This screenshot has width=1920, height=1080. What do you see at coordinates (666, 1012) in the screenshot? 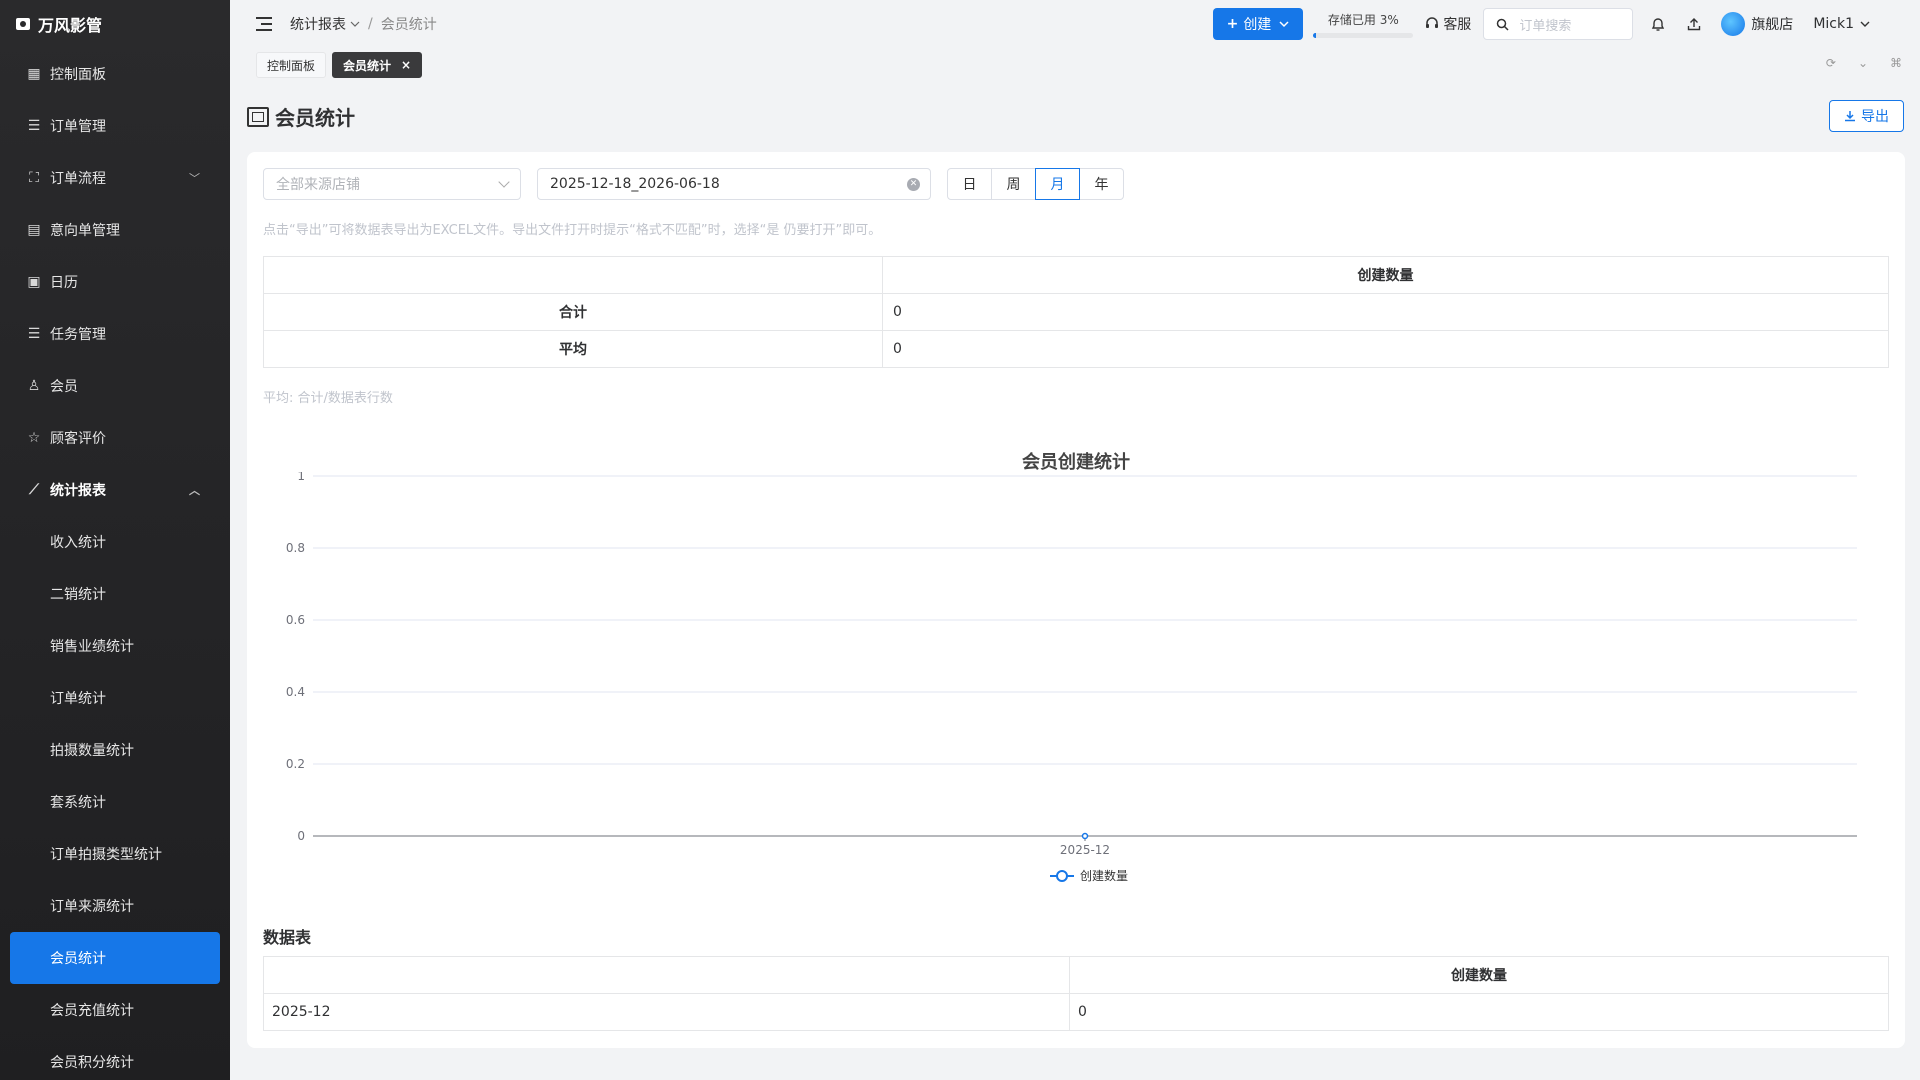
I see `period-cell: 2025-12` at bounding box center [666, 1012].